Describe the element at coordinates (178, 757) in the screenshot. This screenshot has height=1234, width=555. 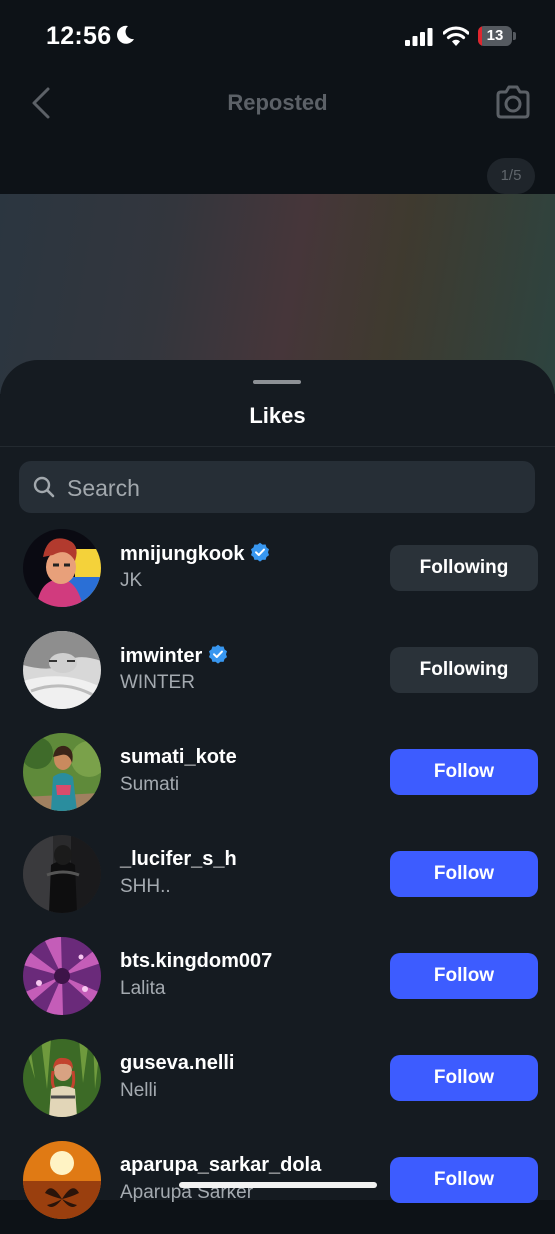
I see `username: sumati_kote` at that location.